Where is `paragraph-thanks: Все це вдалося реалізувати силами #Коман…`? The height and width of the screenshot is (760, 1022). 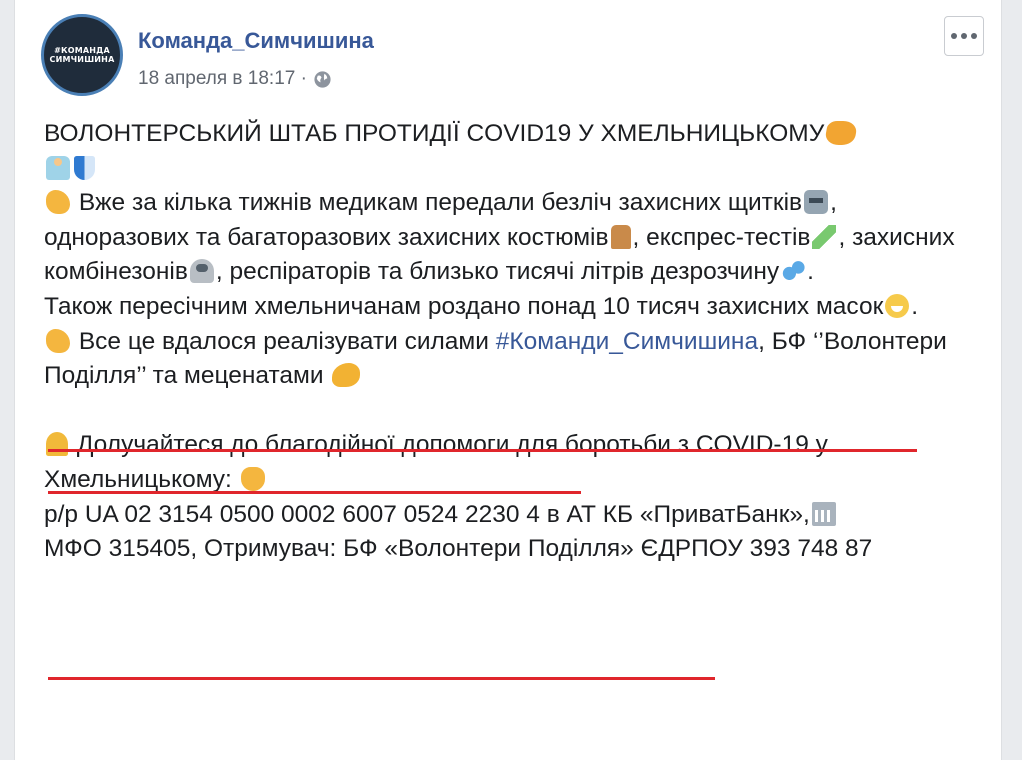 paragraph-thanks: Все це вдалося реалізувати силами #Коман… is located at coordinates (509, 359).